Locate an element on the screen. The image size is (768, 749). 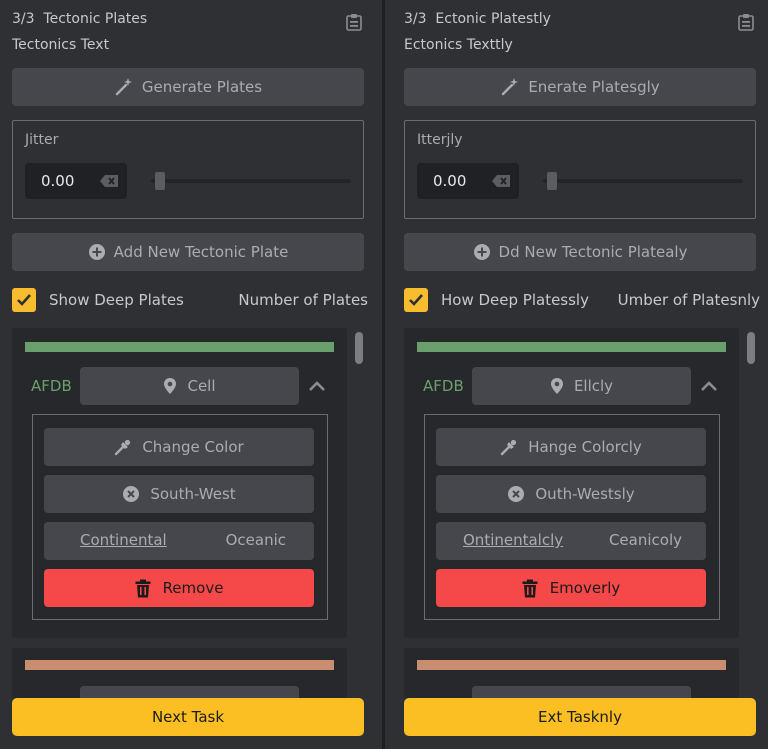
add-tectonic-plate-label: Dd New Tectonic Platealy is located at coordinates (593, 252).